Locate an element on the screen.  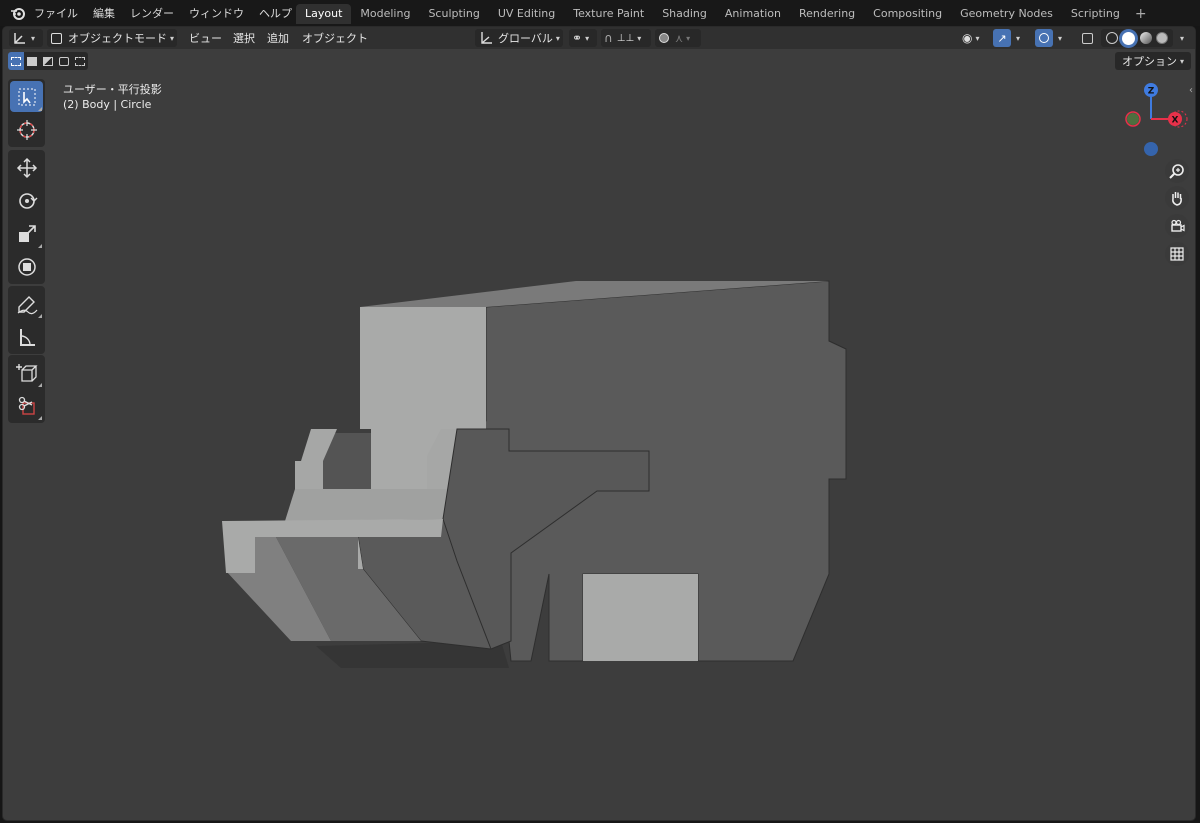
tab-scripting: Scripting is located at coordinates (1095, 14).